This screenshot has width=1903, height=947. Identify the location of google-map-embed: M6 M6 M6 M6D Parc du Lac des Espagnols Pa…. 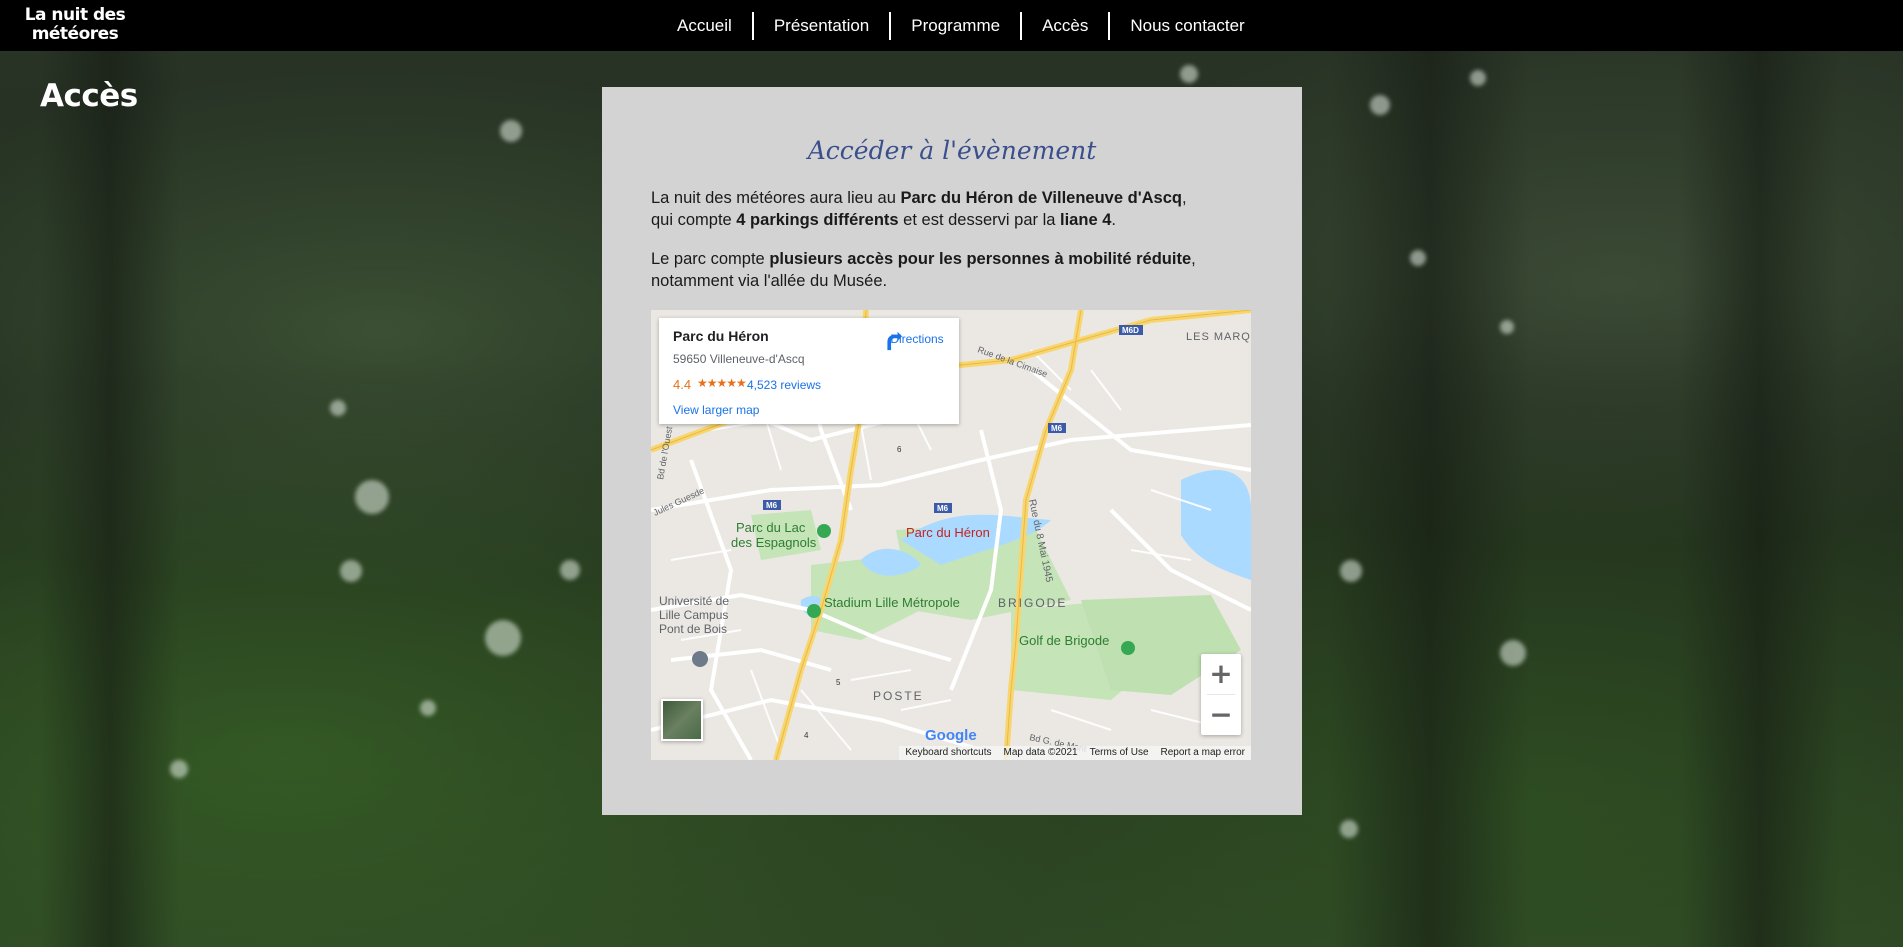
(951, 535).